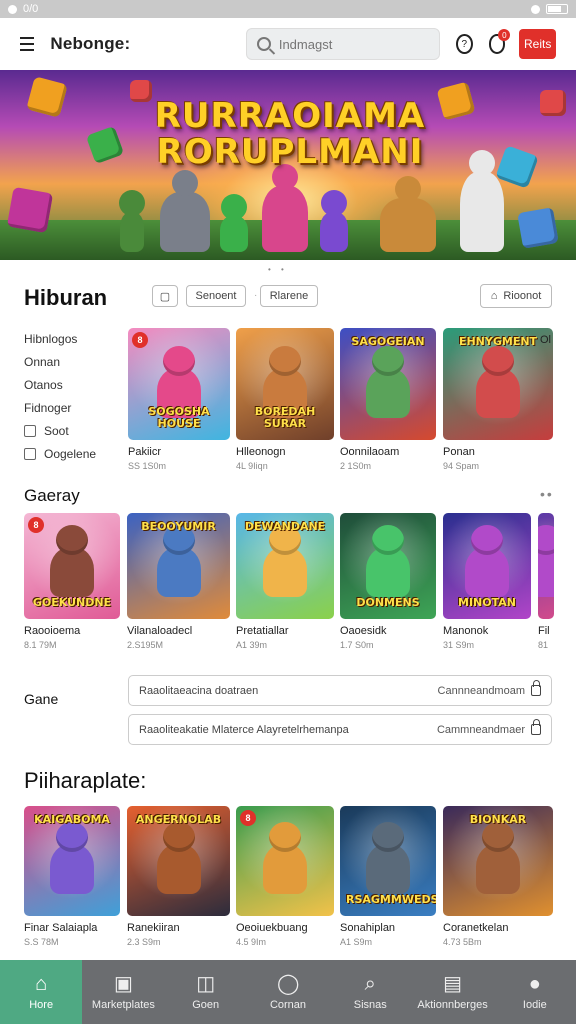  What do you see at coordinates (370, 983) in the screenshot?
I see `search-icon: ⌕` at bounding box center [370, 983].